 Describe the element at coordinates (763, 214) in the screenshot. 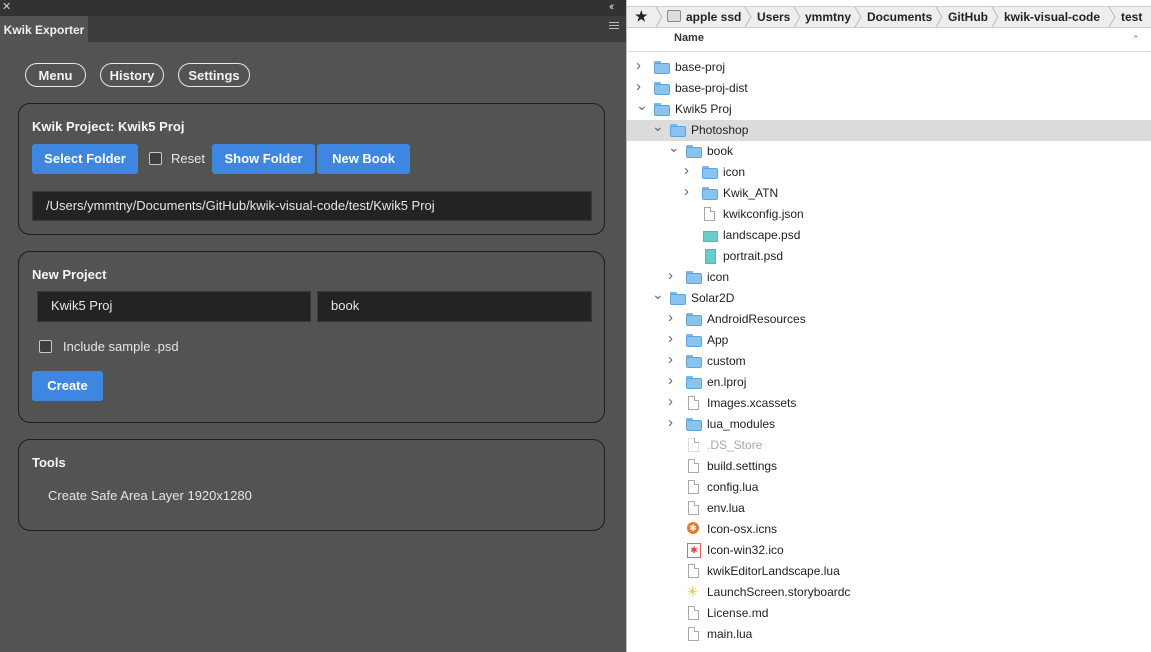

I see `file-name: kwikconfig.json` at that location.